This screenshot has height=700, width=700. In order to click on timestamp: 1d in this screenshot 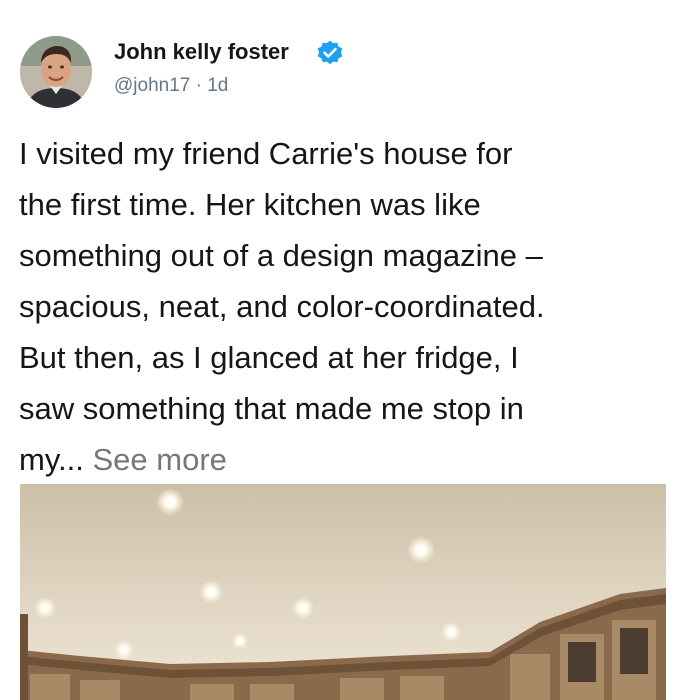, I will do `click(217, 85)`.